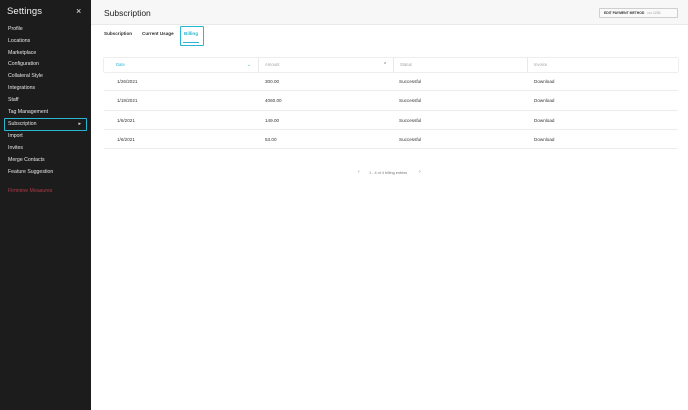  What do you see at coordinates (78, 11) in the screenshot?
I see `close-icon: ×` at bounding box center [78, 11].